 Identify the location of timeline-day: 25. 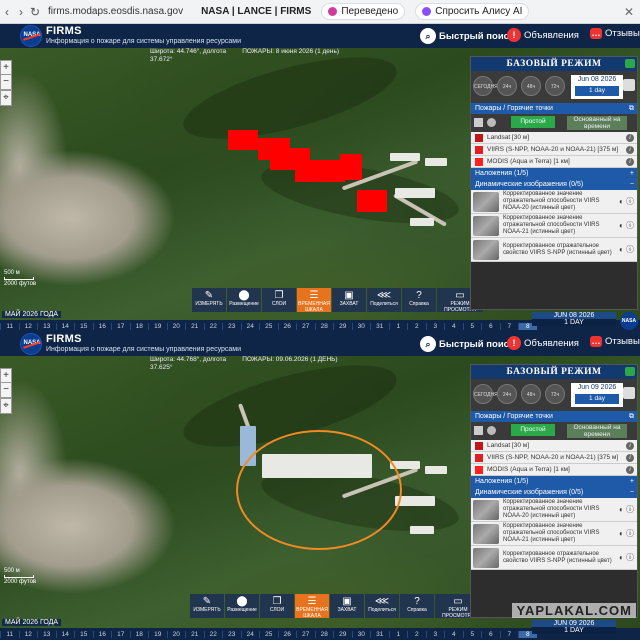
(268, 634).